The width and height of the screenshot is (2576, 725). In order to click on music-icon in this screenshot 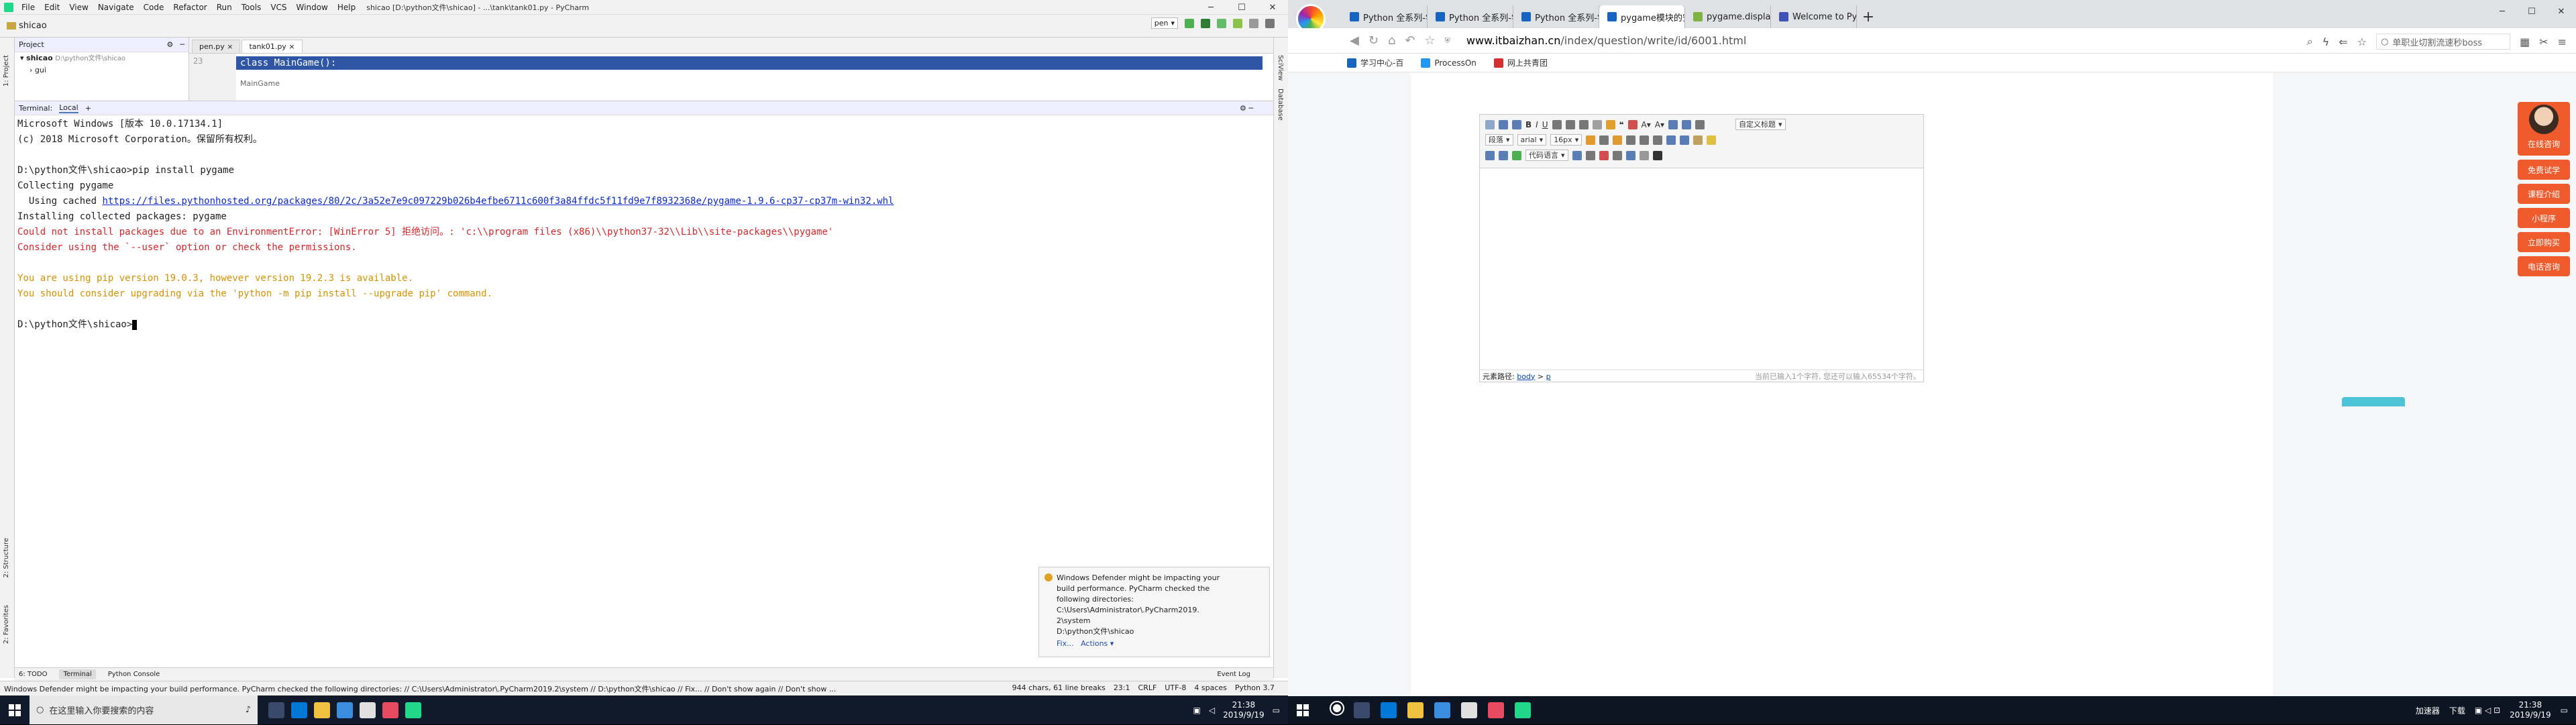, I will do `click(1490, 155)`.